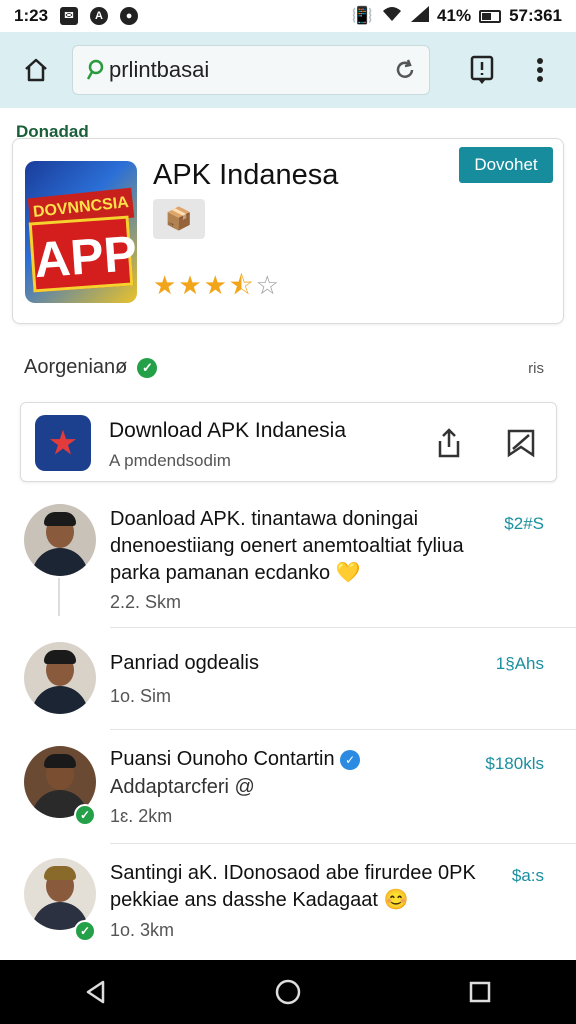 The image size is (576, 1024). What do you see at coordinates (362, 15) in the screenshot?
I see `vibrate-icon: 📳` at bounding box center [362, 15].